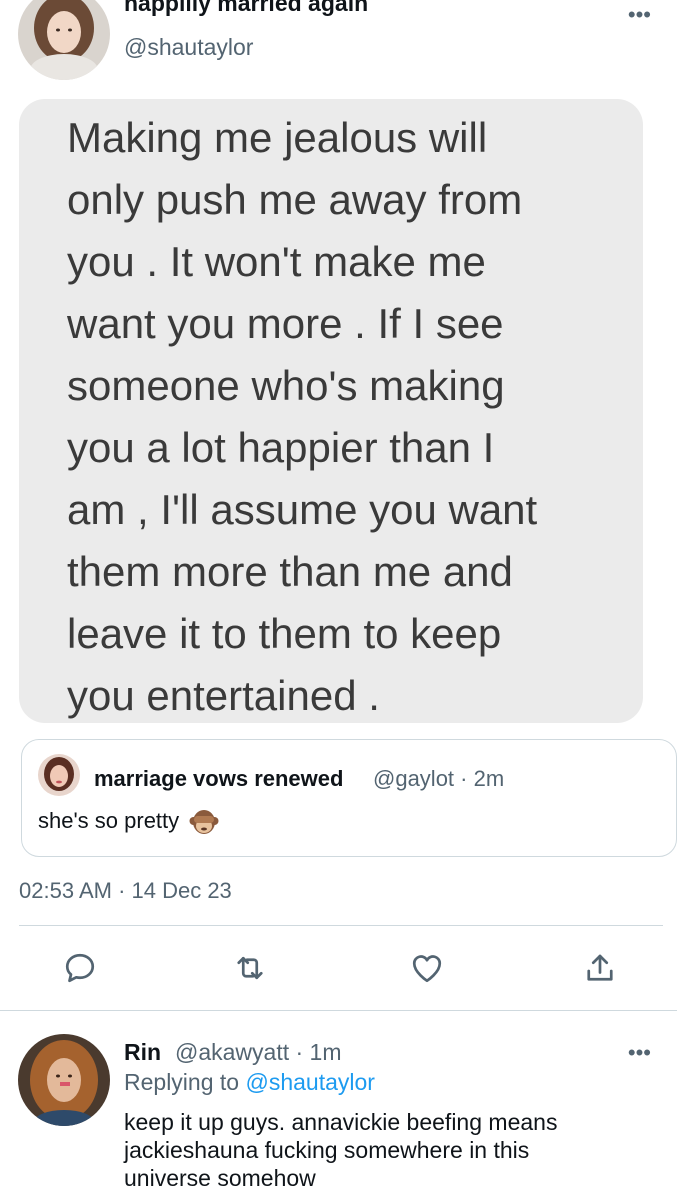  Describe the element at coordinates (142, 1052) in the screenshot. I see `reply-display-name: Rin` at that location.